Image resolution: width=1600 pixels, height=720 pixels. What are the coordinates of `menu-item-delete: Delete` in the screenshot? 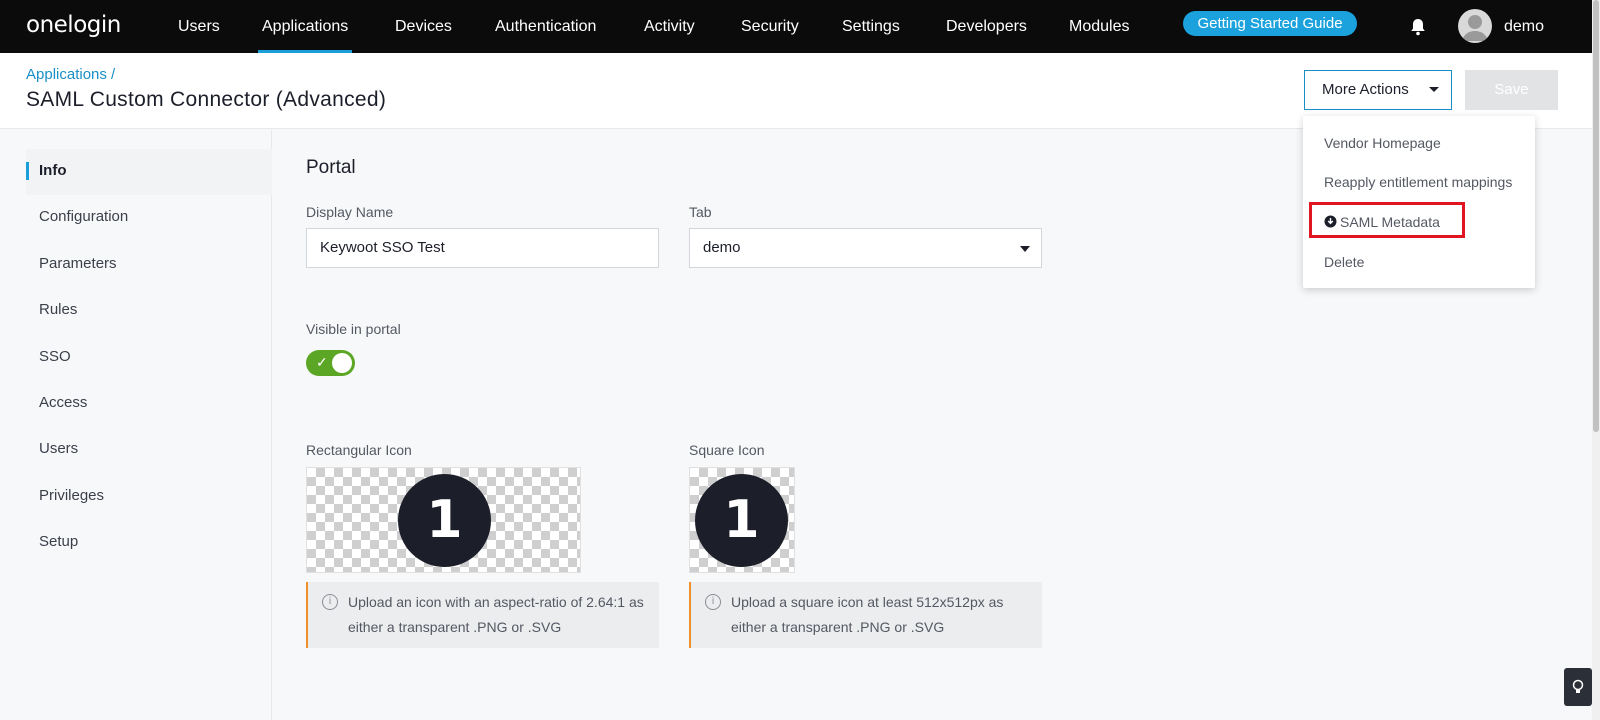 It's located at (1344, 262).